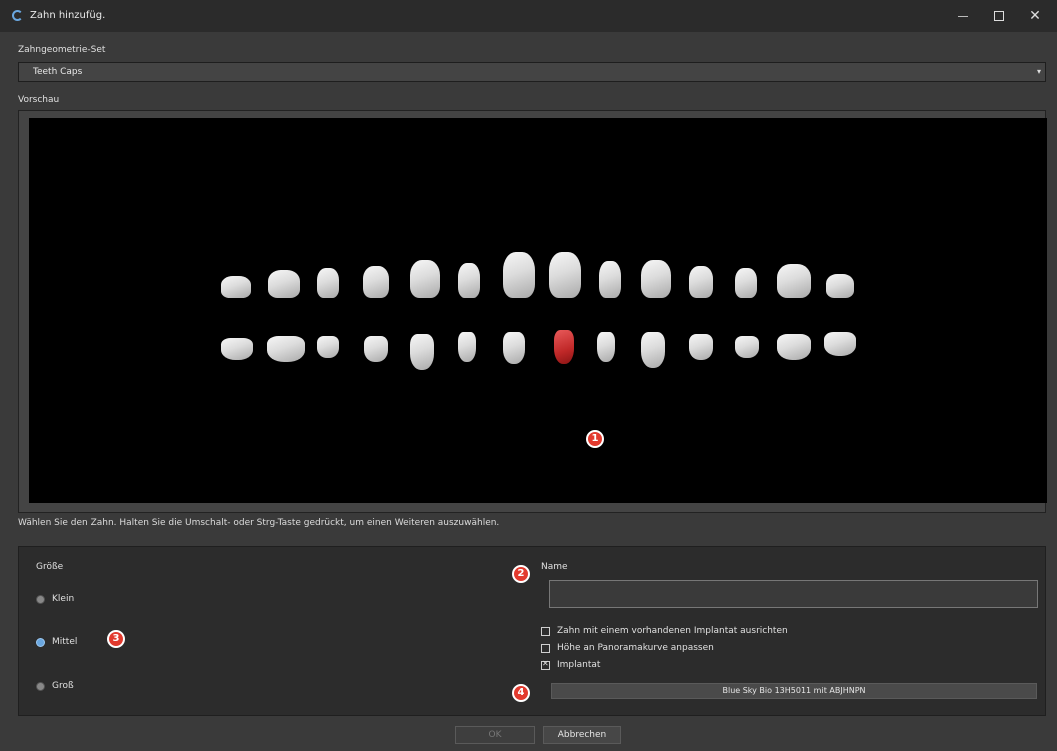 This screenshot has width=1057, height=751. Describe the element at coordinates (58, 72) in the screenshot. I see `geometry-set-value: Teeth Caps` at that location.